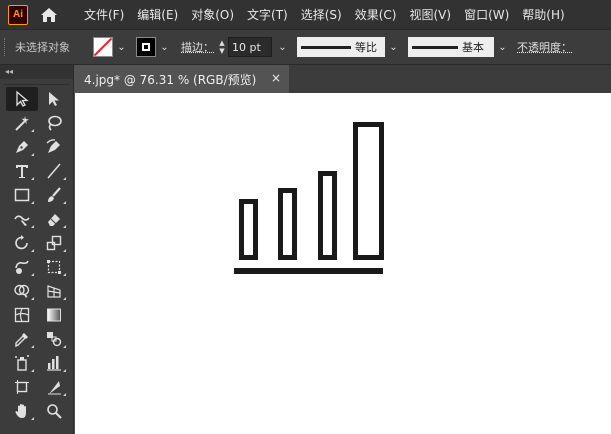 The width and height of the screenshot is (611, 434). I want to click on document-tab-bar: 4.jpg* @ 76.31 % (RGB/预览) ×, so click(343, 79).